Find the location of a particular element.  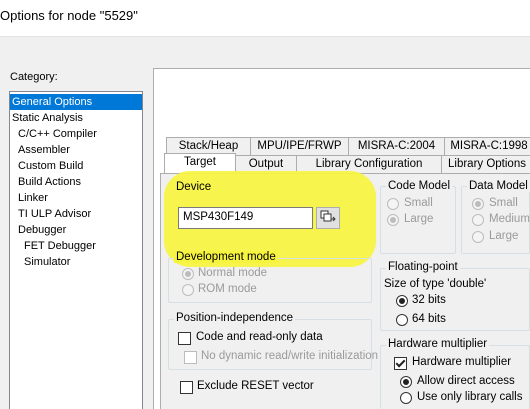

data-model-large-radio is located at coordinates (478, 237).